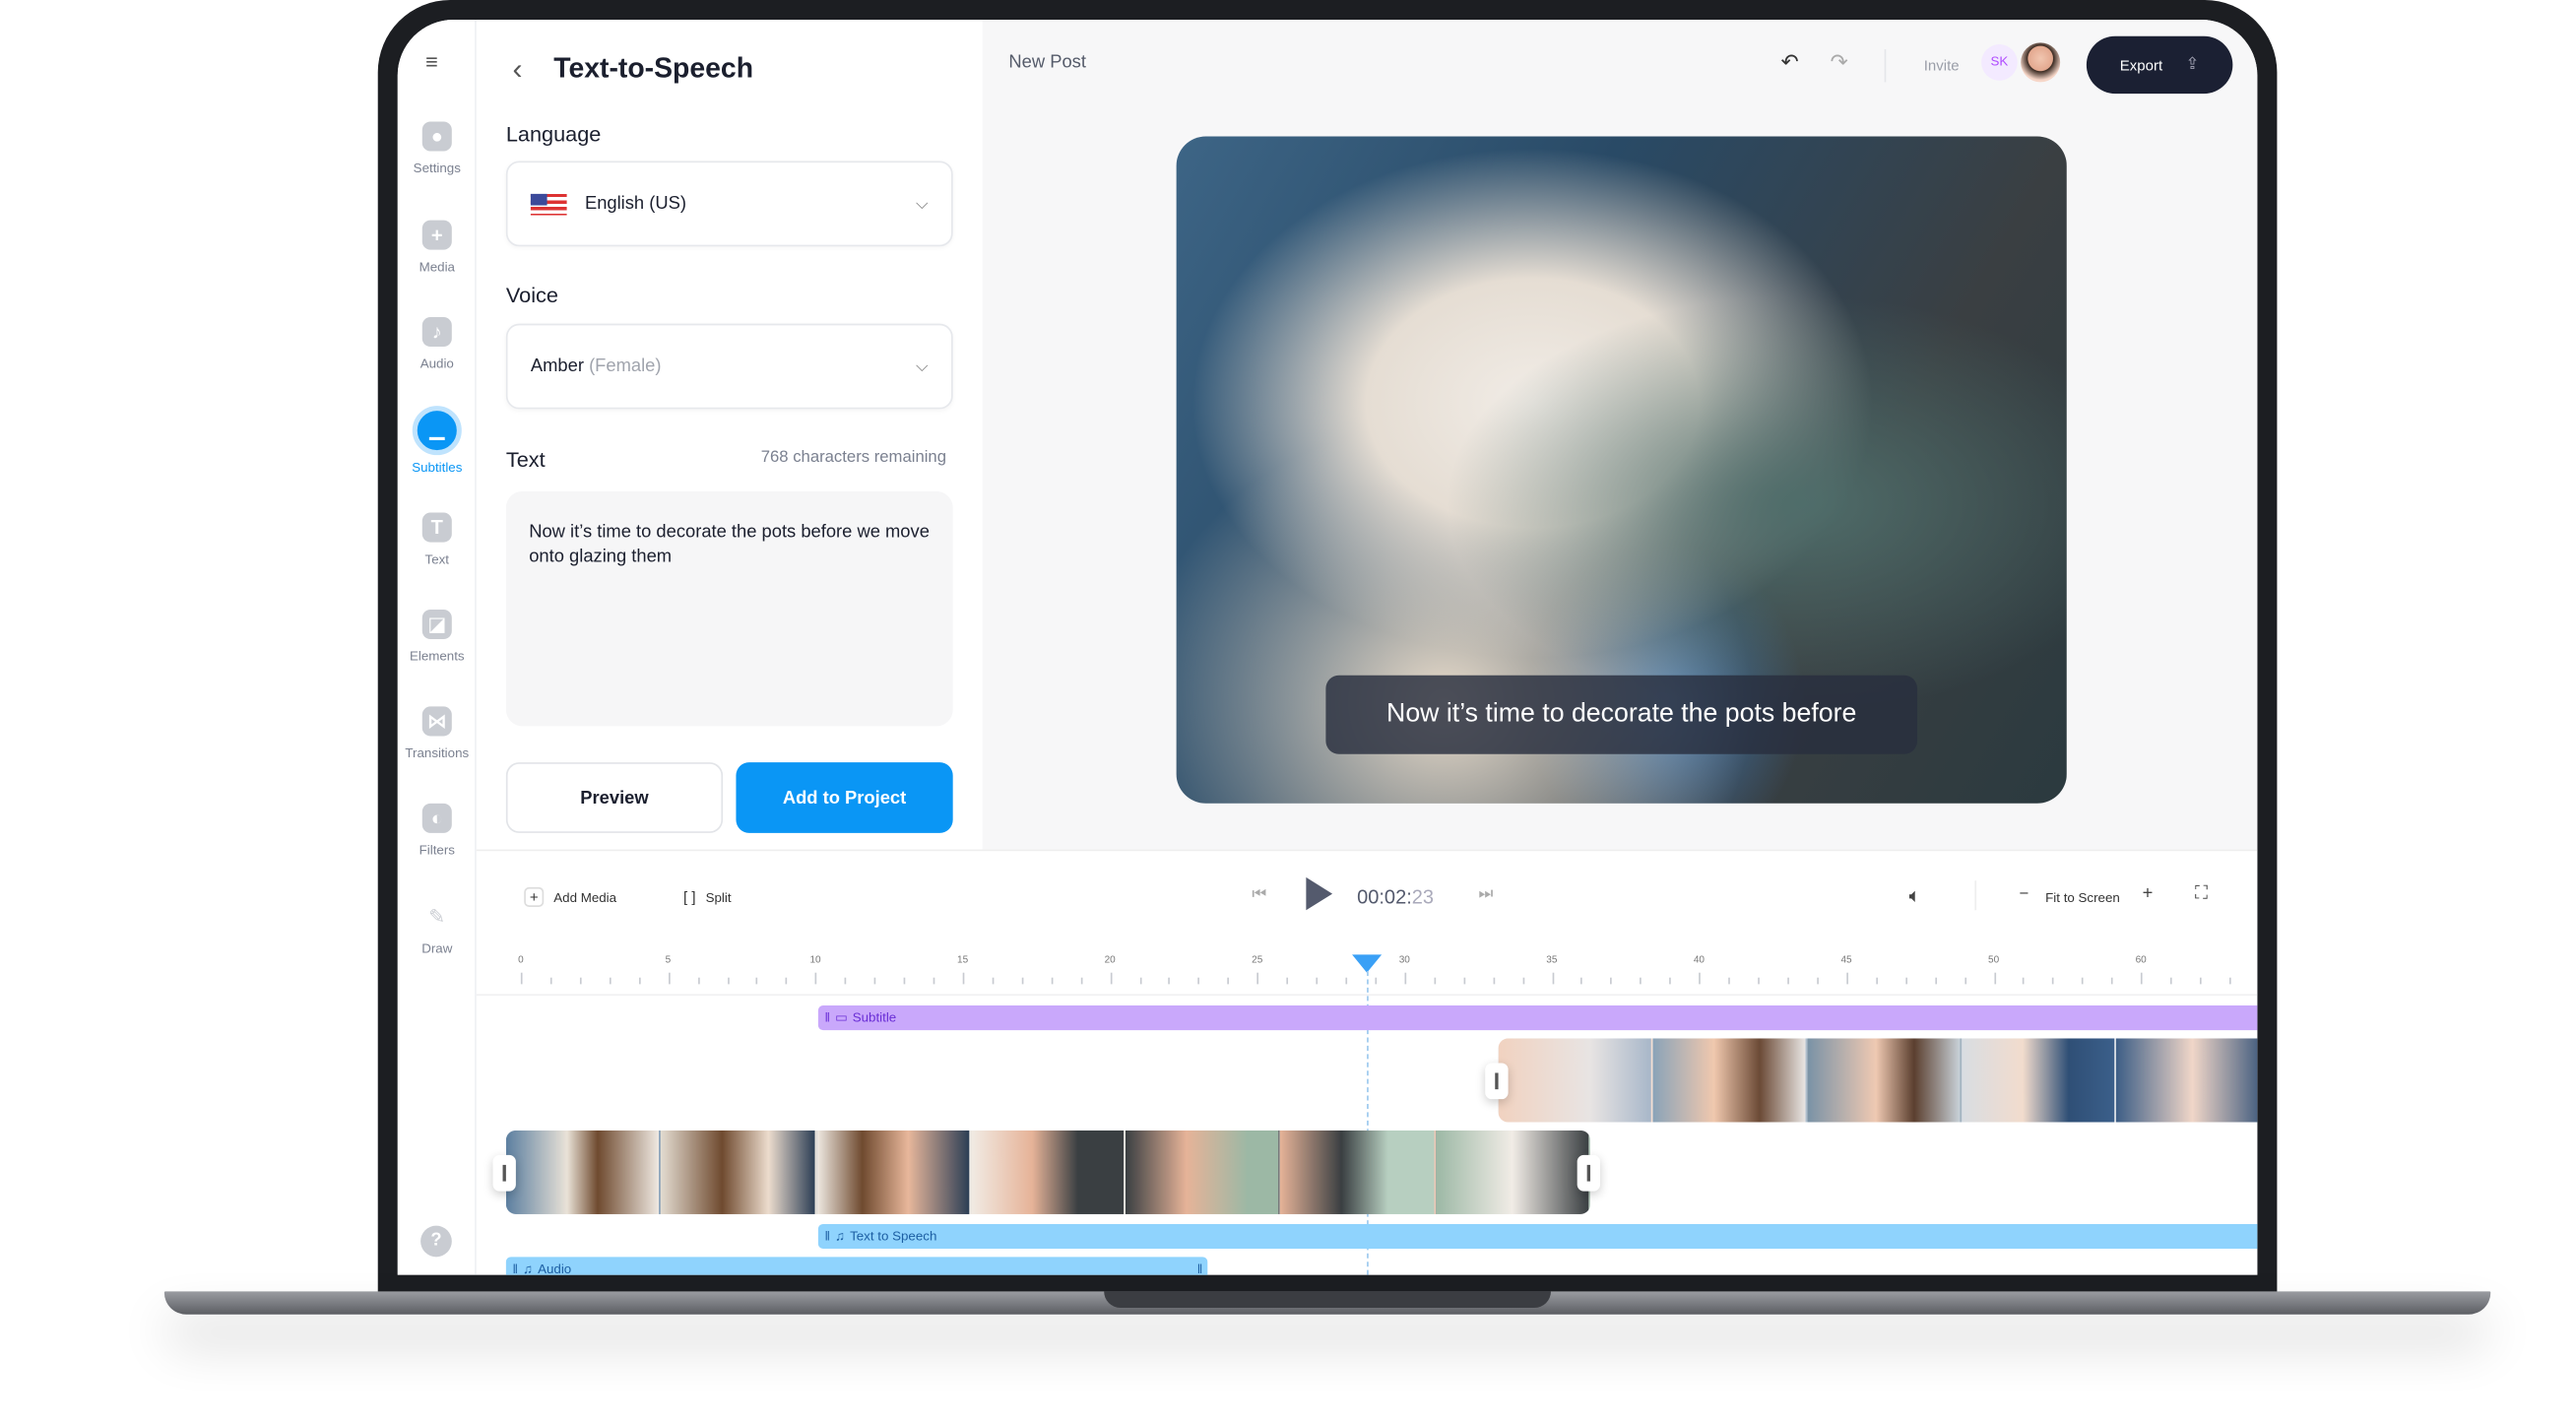 This screenshot has height=1423, width=2576. What do you see at coordinates (436, 1241) in the screenshot?
I see `help-icon: ?` at bounding box center [436, 1241].